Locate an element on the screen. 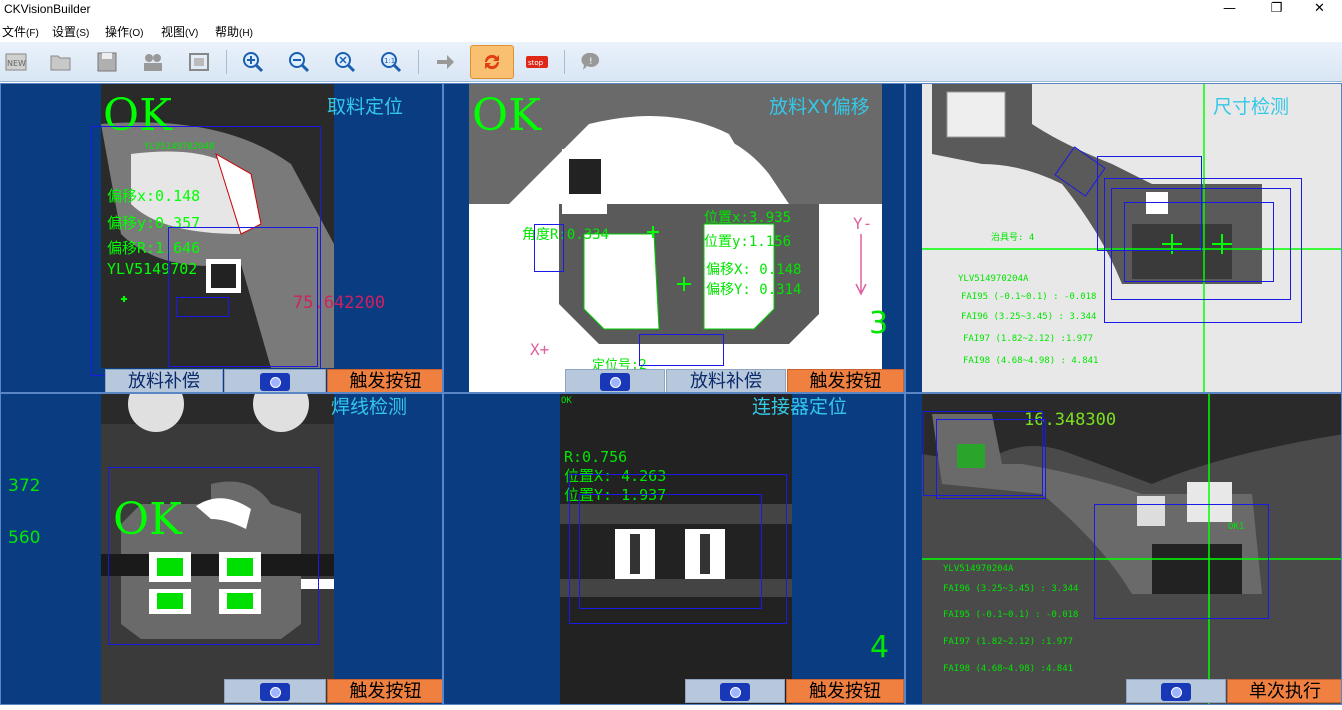  app-title: CKVisionBuilder is located at coordinates (47, 9).